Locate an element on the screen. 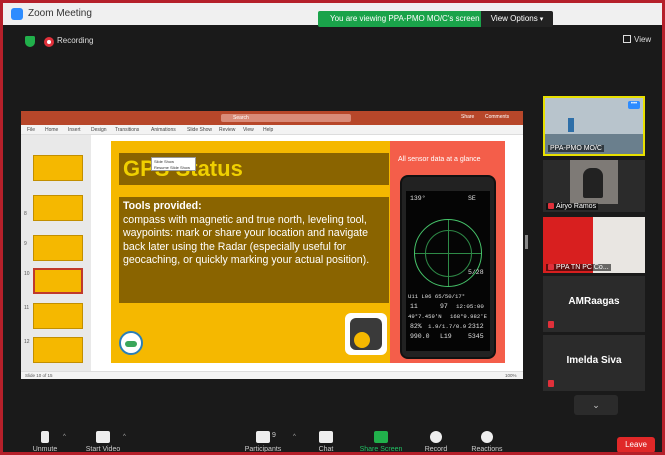 Image resolution: width=665 pixels, height=455 pixels. shield-icon is located at coordinates (30, 41).